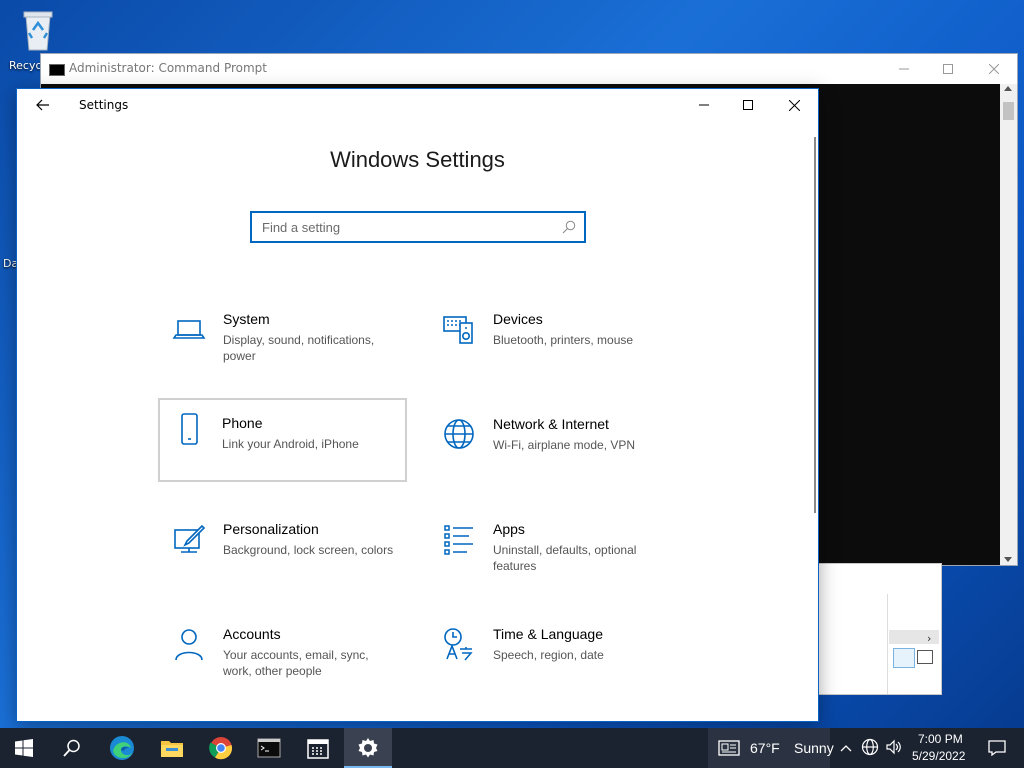 The height and width of the screenshot is (768, 1024). Describe the element at coordinates (815, 325) in the screenshot. I see `settings-scrollbar` at that location.